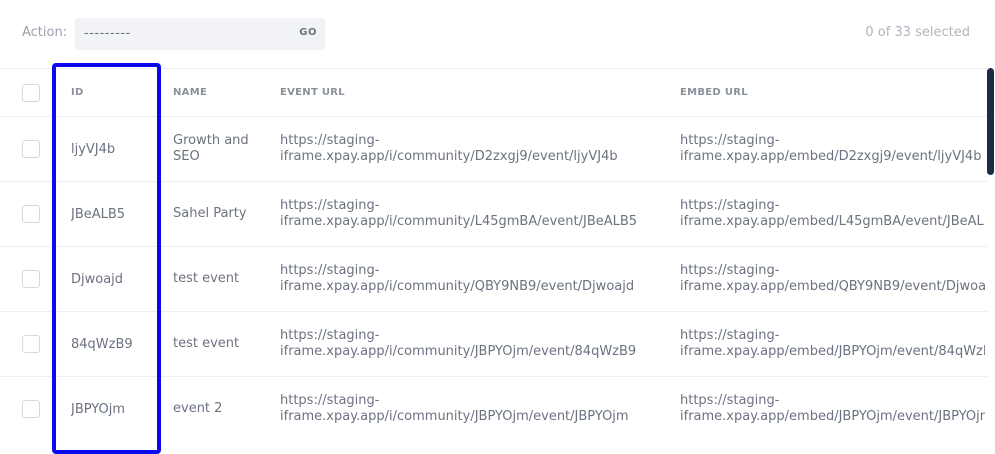 This screenshot has width=995, height=454. What do you see at coordinates (116, 214) in the screenshot?
I see `row-id: JBeALB5` at bounding box center [116, 214].